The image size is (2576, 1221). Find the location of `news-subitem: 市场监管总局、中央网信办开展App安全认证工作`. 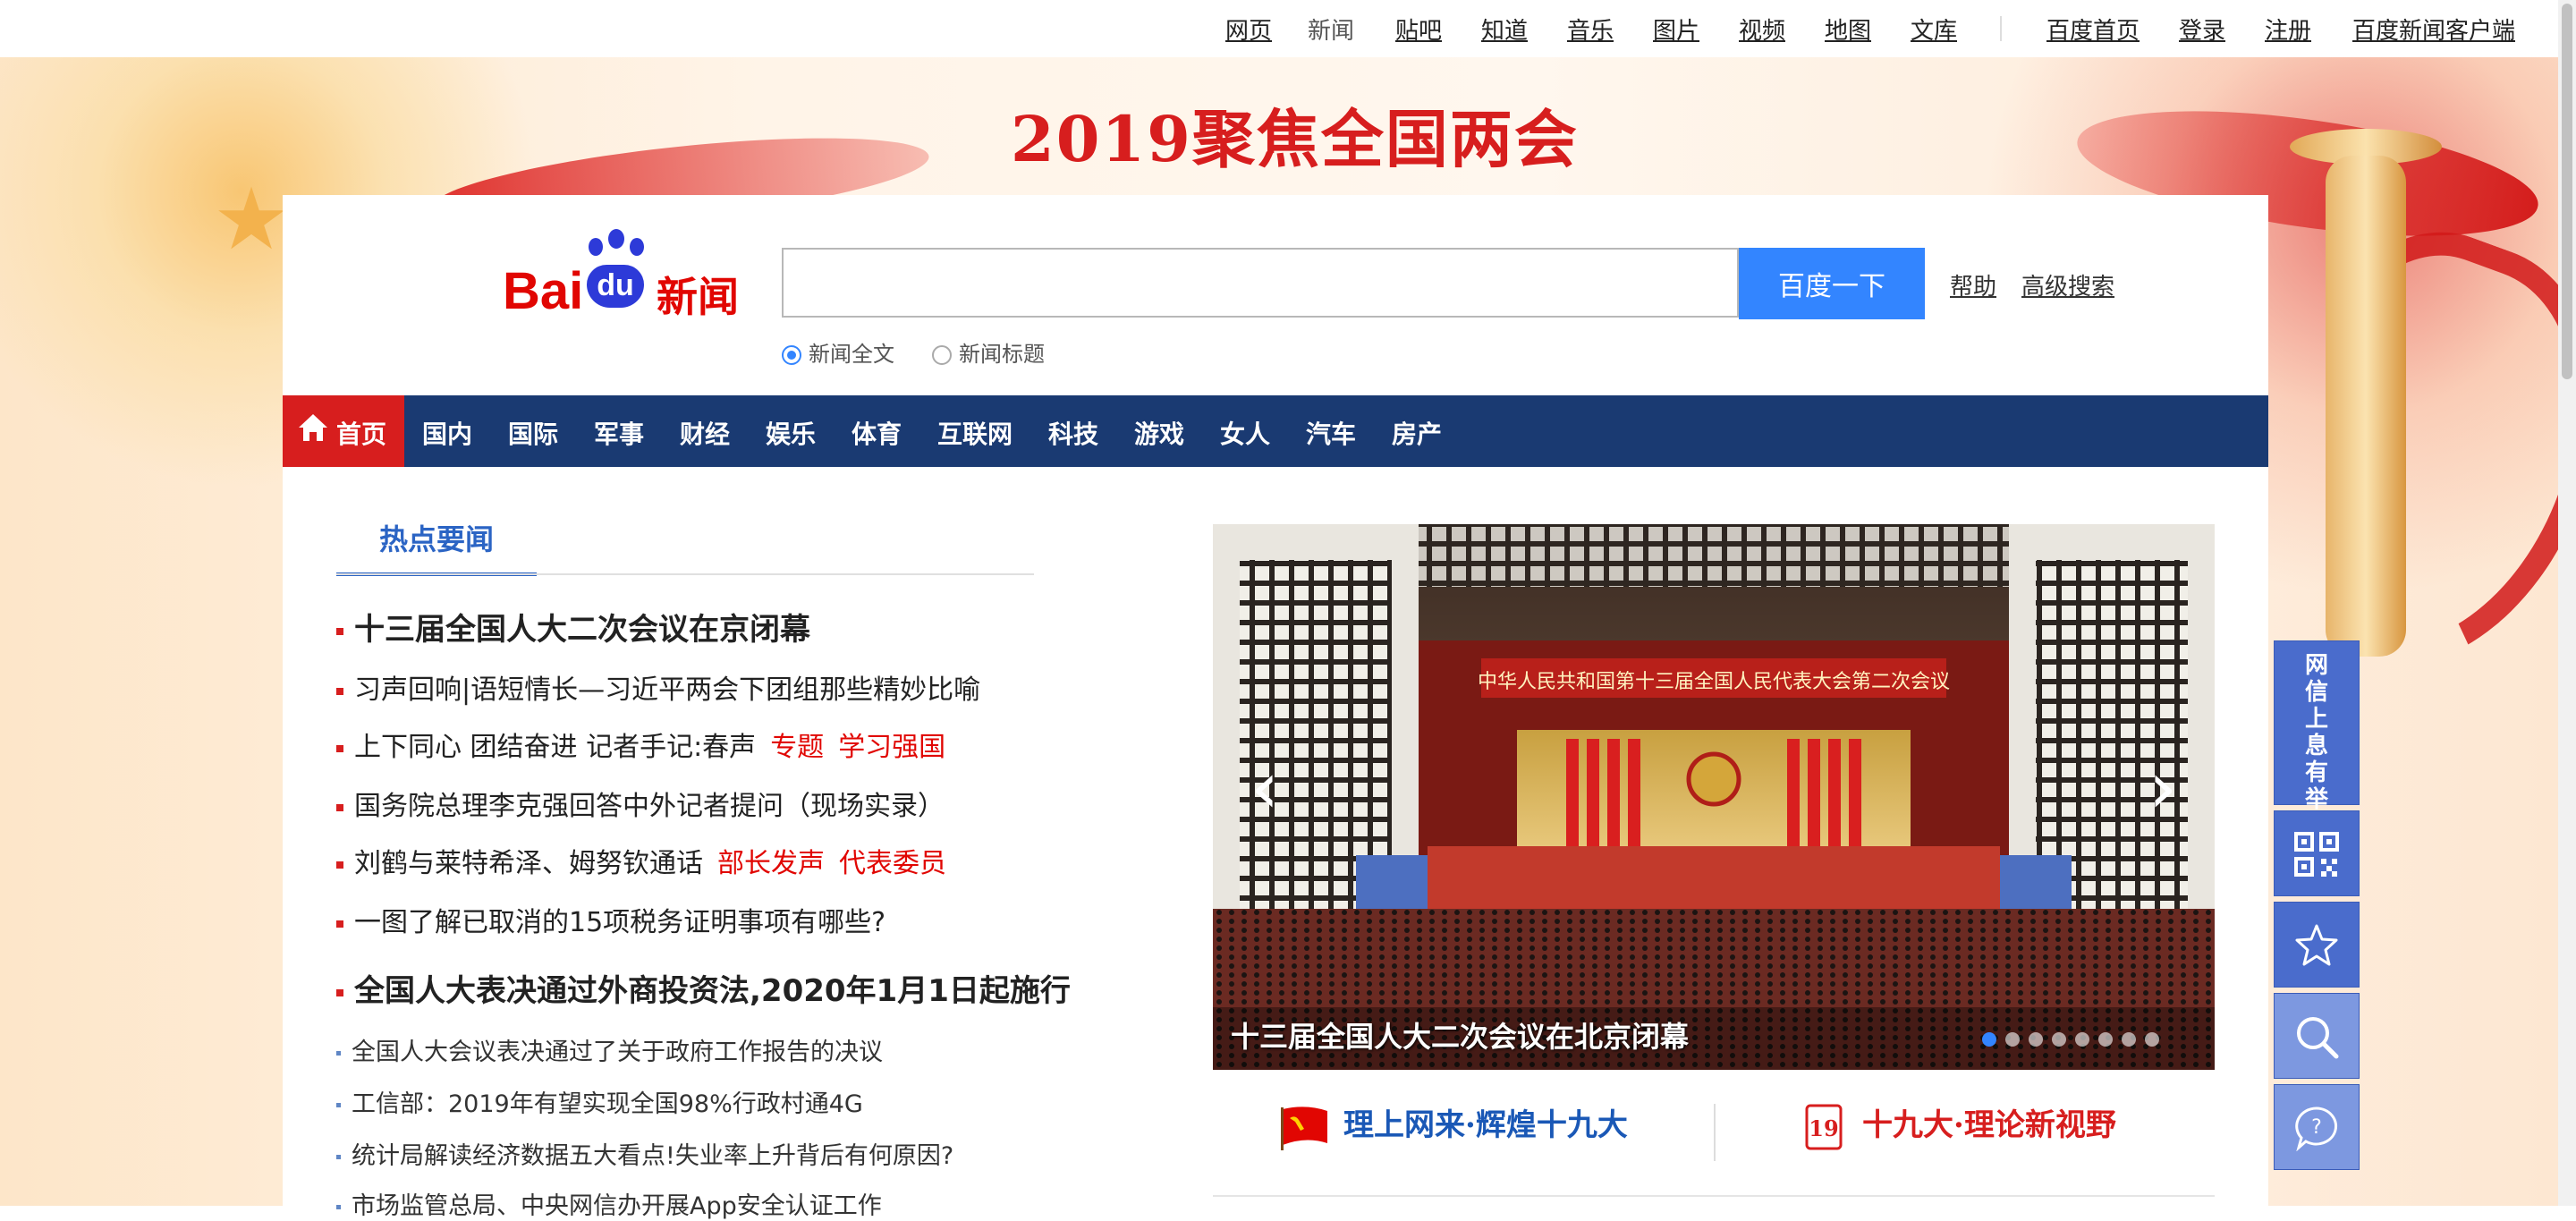

news-subitem: 市场监管总局、中央网信办开展App安全认证工作 is located at coordinates (609, 1204).